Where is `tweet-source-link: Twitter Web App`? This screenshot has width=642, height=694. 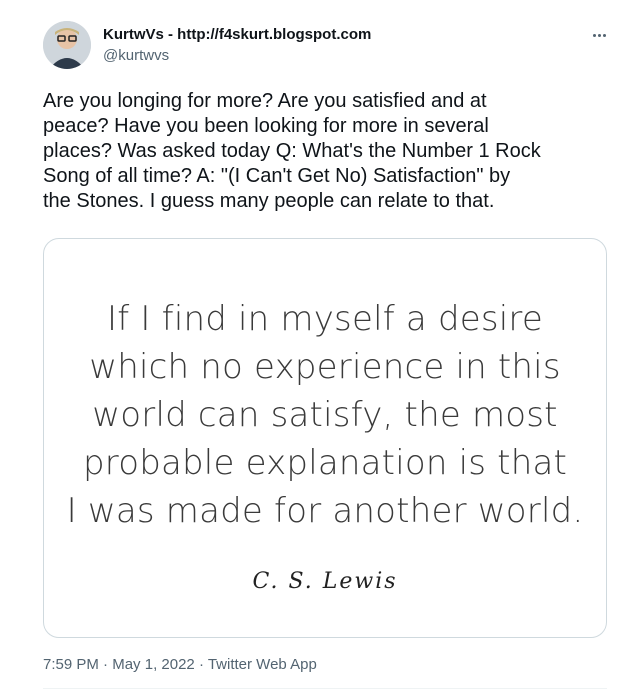 tweet-source-link: Twitter Web App is located at coordinates (262, 664).